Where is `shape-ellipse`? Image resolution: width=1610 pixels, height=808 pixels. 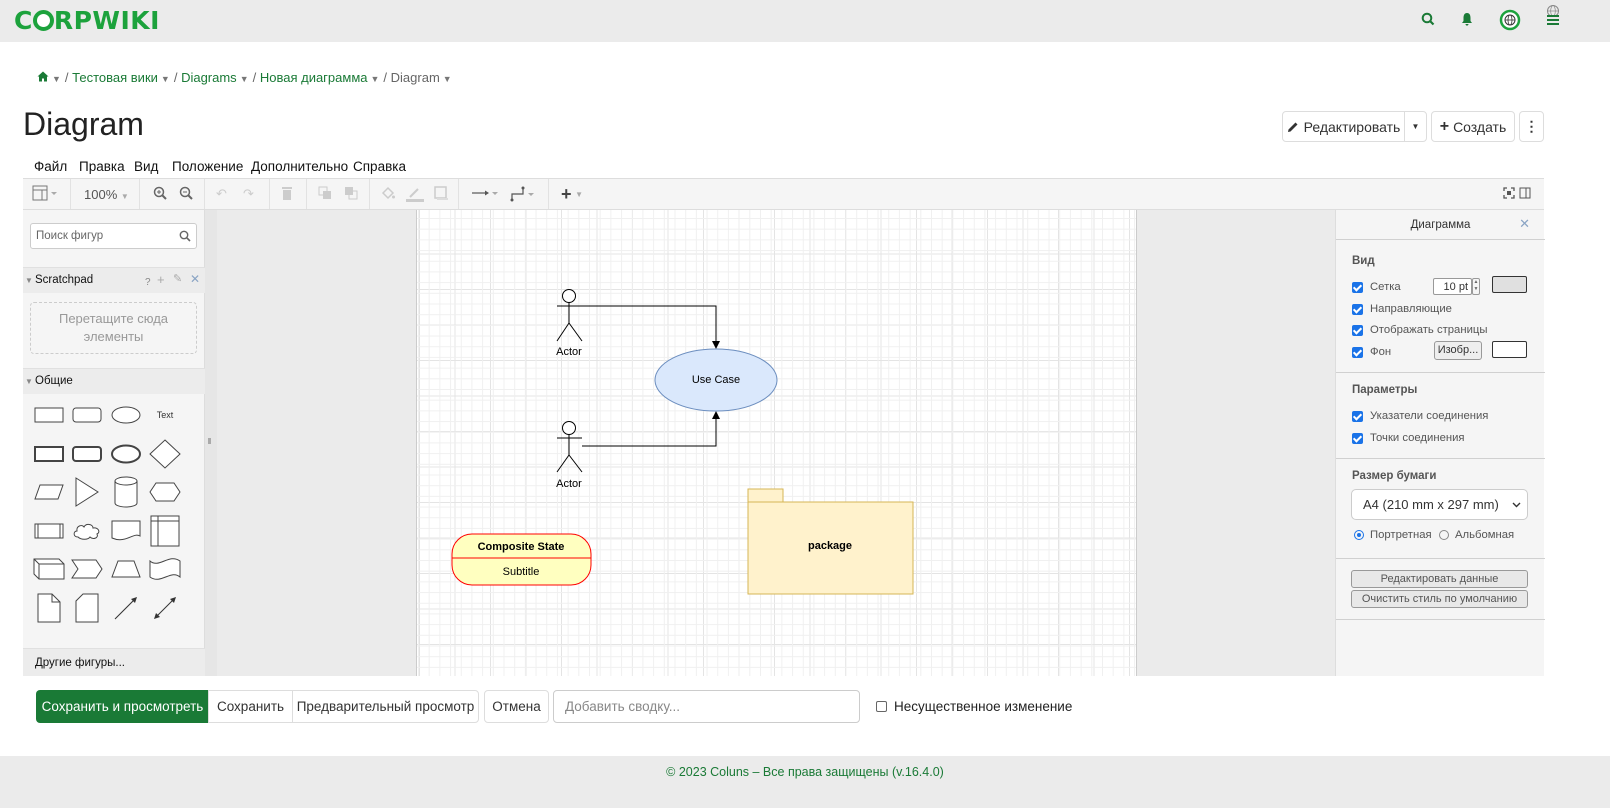 shape-ellipse is located at coordinates (126, 415).